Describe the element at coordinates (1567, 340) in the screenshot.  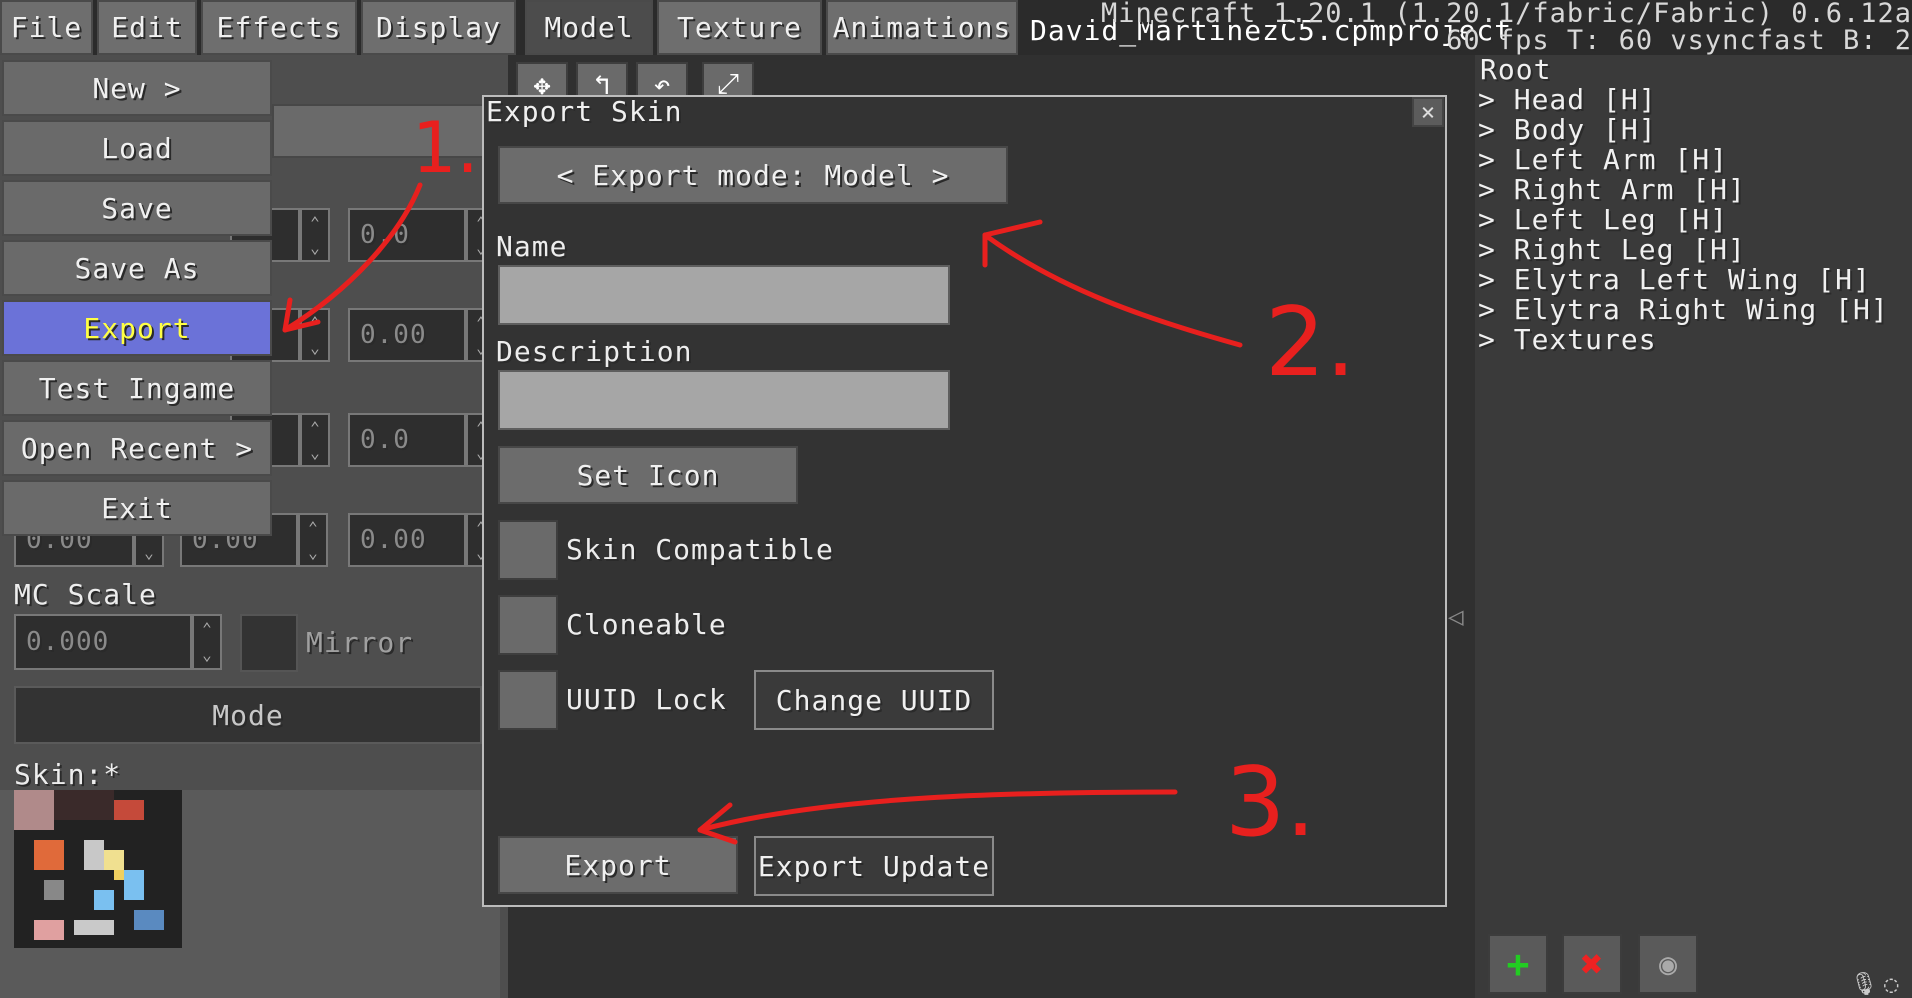
I see `tree-item-textures: > Textures` at that location.